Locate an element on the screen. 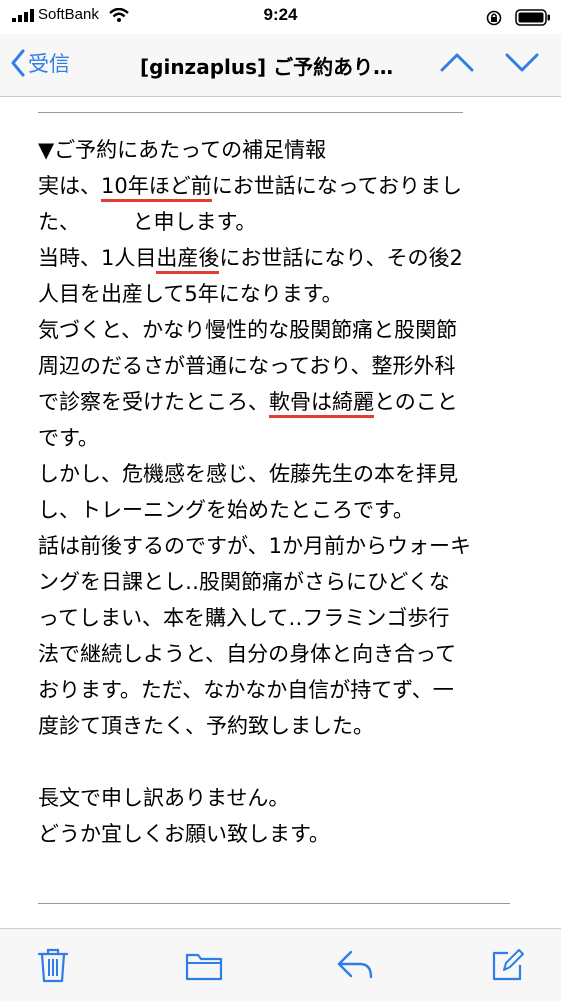 The width and height of the screenshot is (561, 1001). body-line: 度診て頂きたく、予約致しました。 is located at coordinates (206, 726).